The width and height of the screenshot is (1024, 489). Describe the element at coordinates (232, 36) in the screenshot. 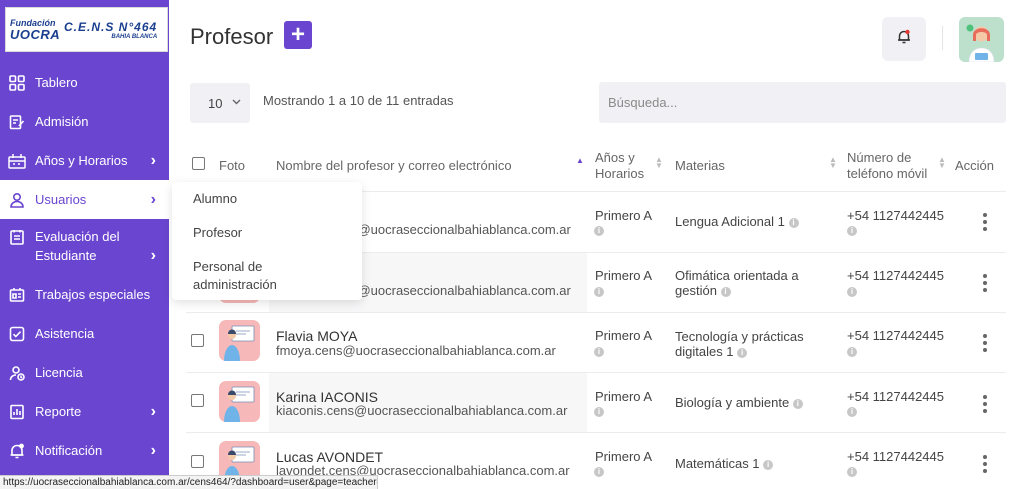

I see `page-title: Profesor` at that location.